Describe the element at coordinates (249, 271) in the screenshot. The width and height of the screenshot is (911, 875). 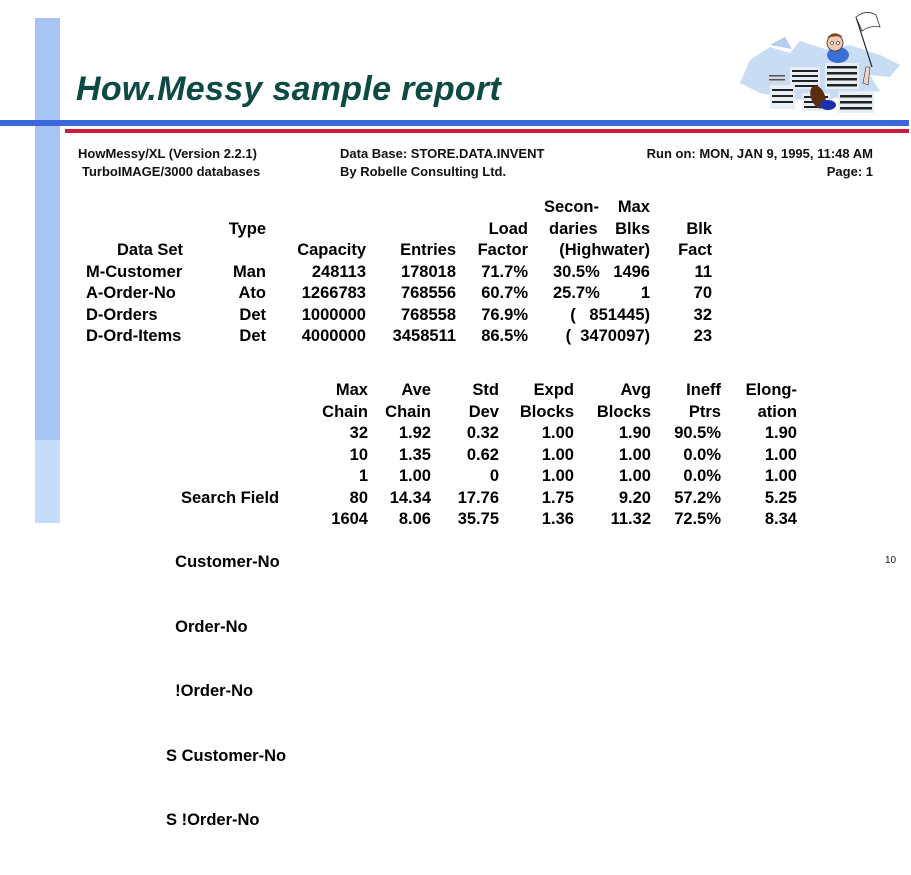
I see `table-cell: Man` at that location.